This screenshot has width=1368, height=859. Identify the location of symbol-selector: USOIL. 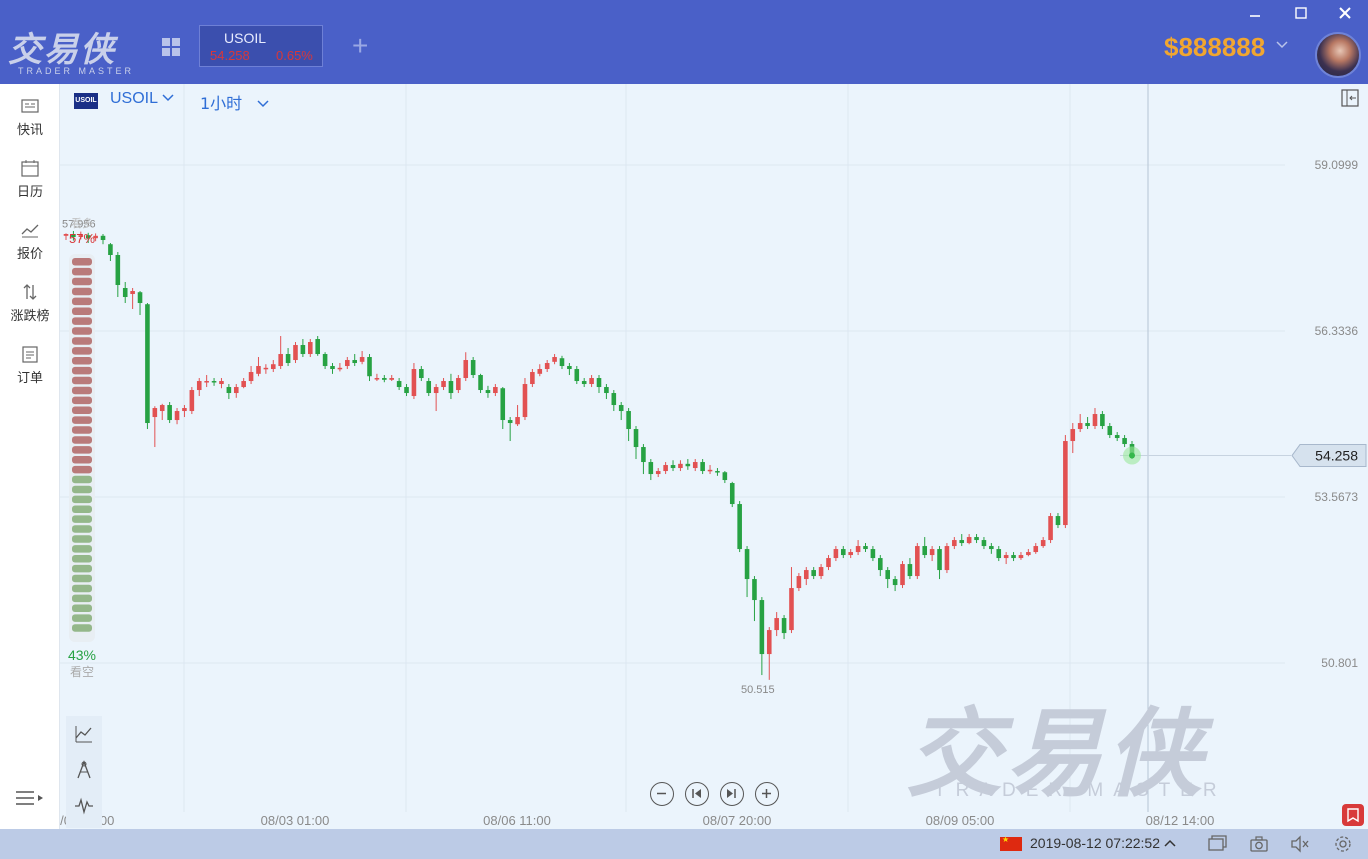
(142, 99).